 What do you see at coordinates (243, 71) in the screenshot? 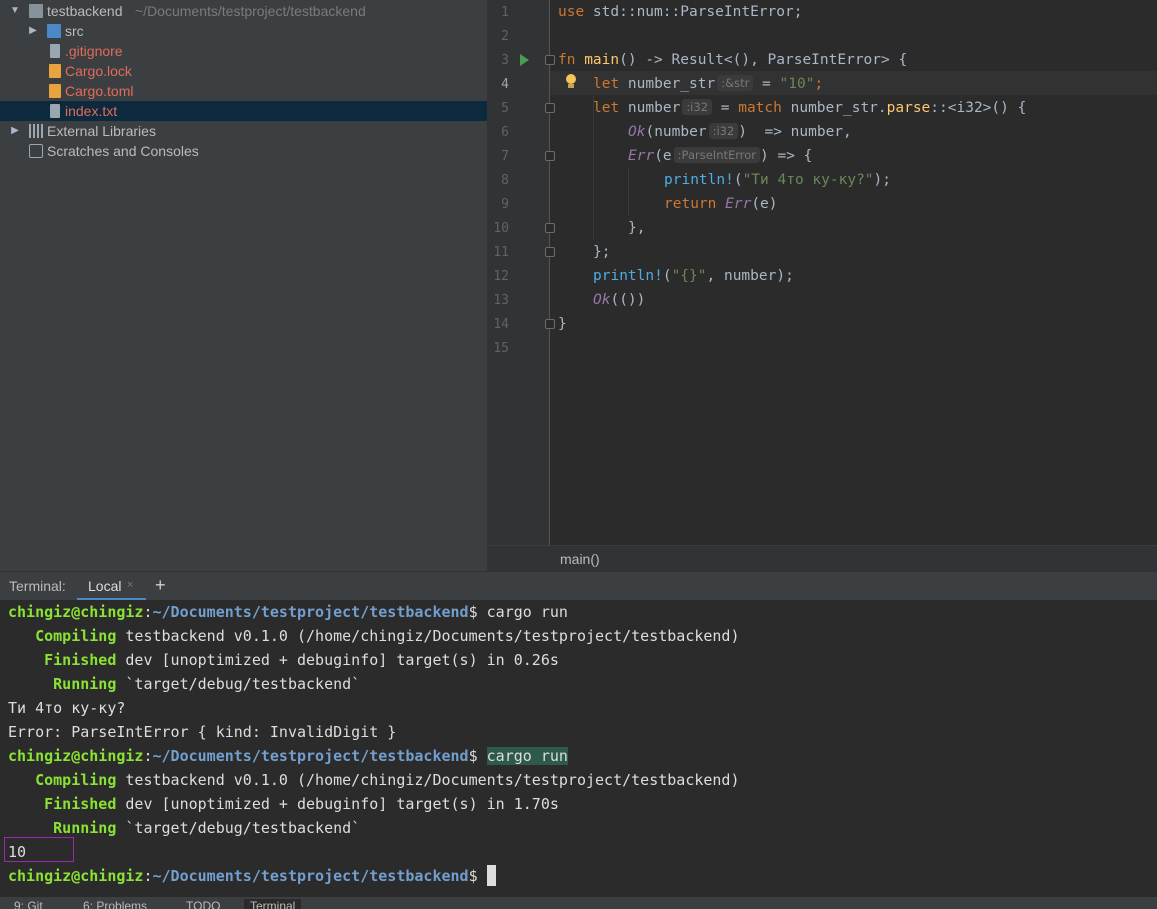
I see `tree-item-cargo-lock: Cargo.lock` at bounding box center [243, 71].